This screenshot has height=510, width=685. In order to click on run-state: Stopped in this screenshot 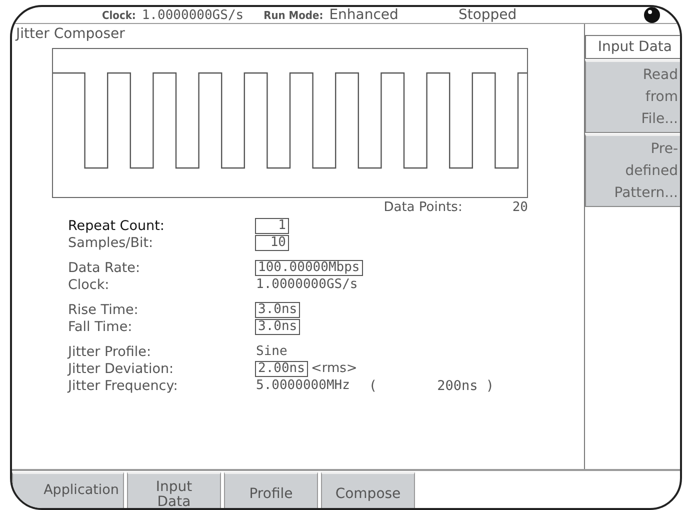, I will do `click(487, 15)`.